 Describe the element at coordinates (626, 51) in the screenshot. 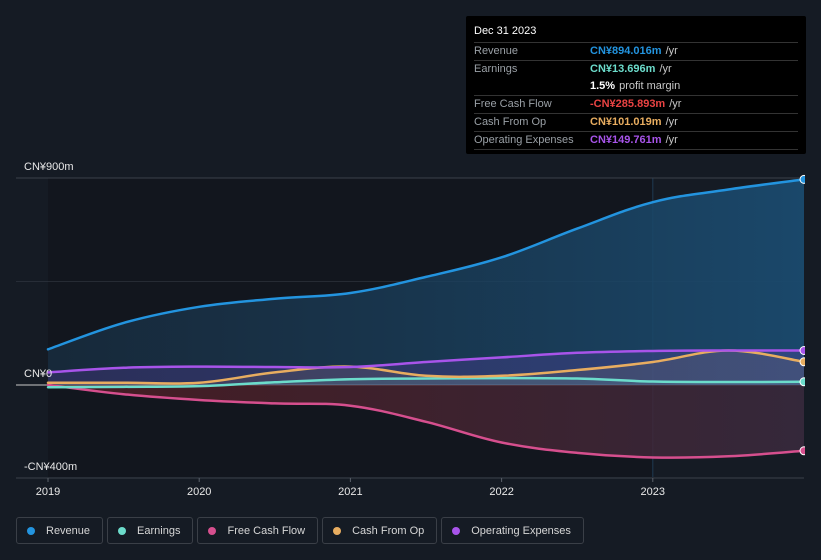

I see `tooltip-row-value: CN¥894.016m` at that location.